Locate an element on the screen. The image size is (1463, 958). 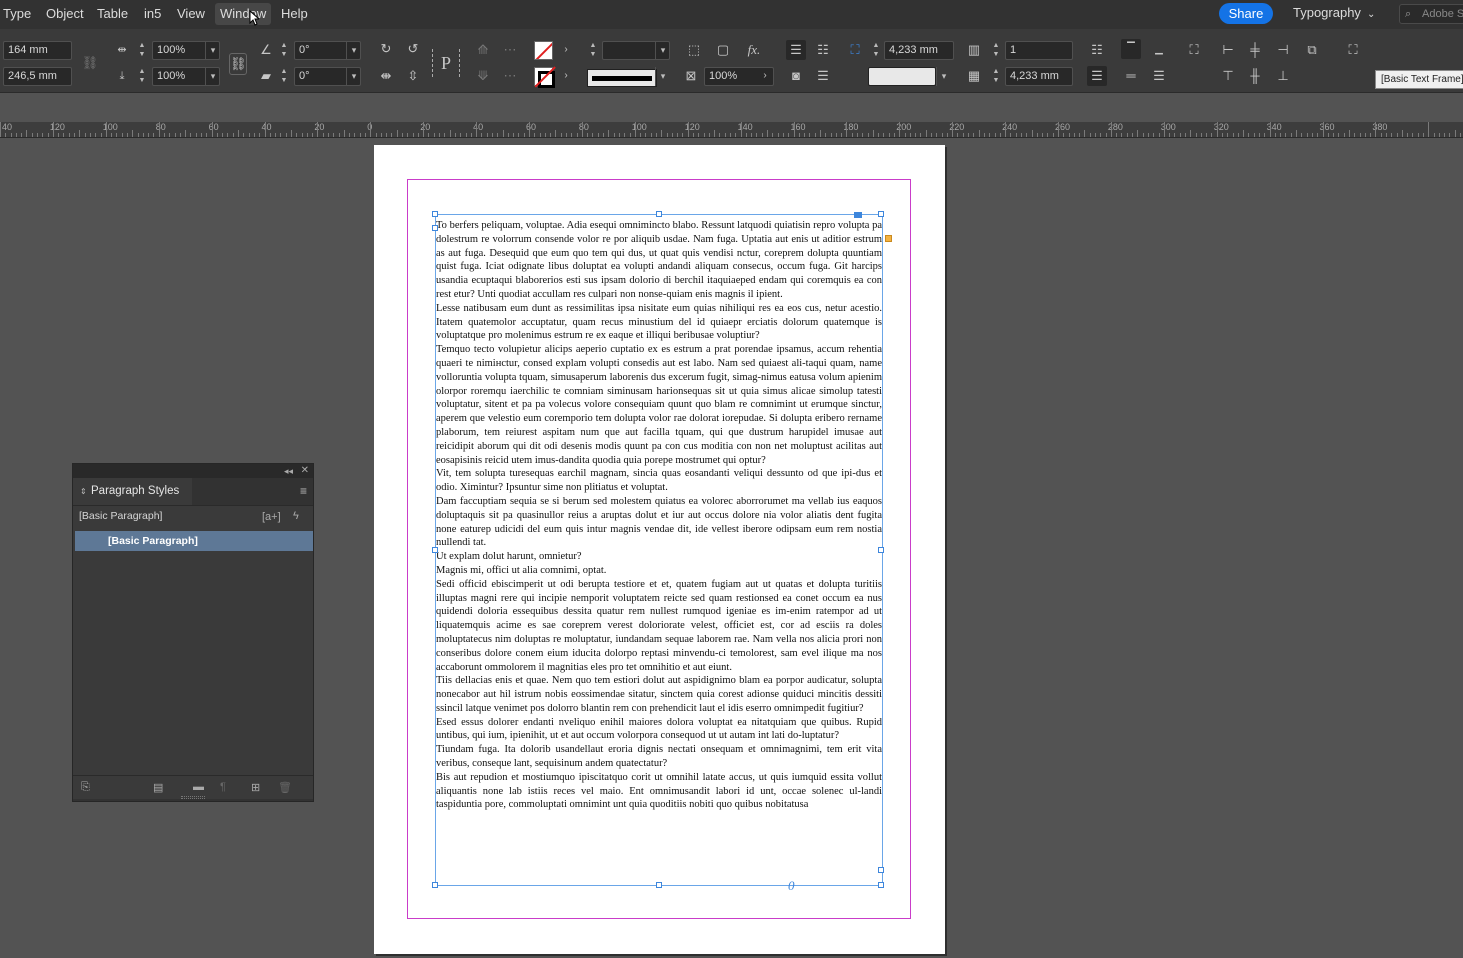
frame-handle-middle-right is located at coordinates (881, 550).